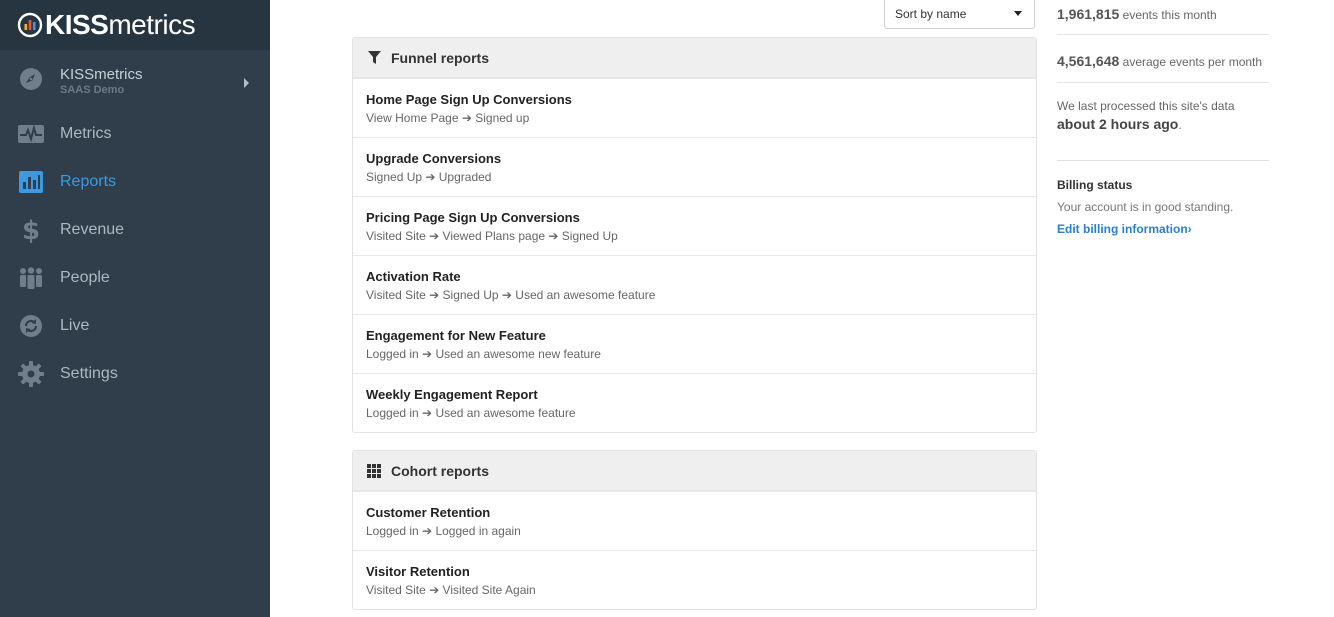 The width and height of the screenshot is (1334, 617). I want to click on edit-billing-link: Edit billing information›, so click(1124, 229).